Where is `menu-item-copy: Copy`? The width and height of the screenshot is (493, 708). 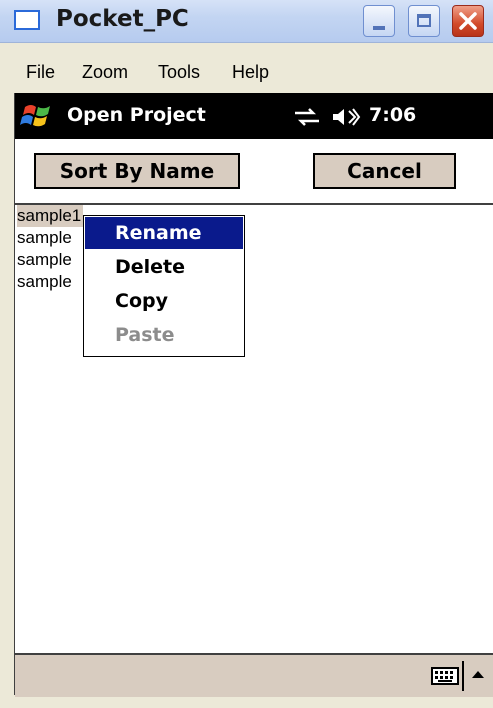 menu-item-copy: Copy is located at coordinates (164, 301).